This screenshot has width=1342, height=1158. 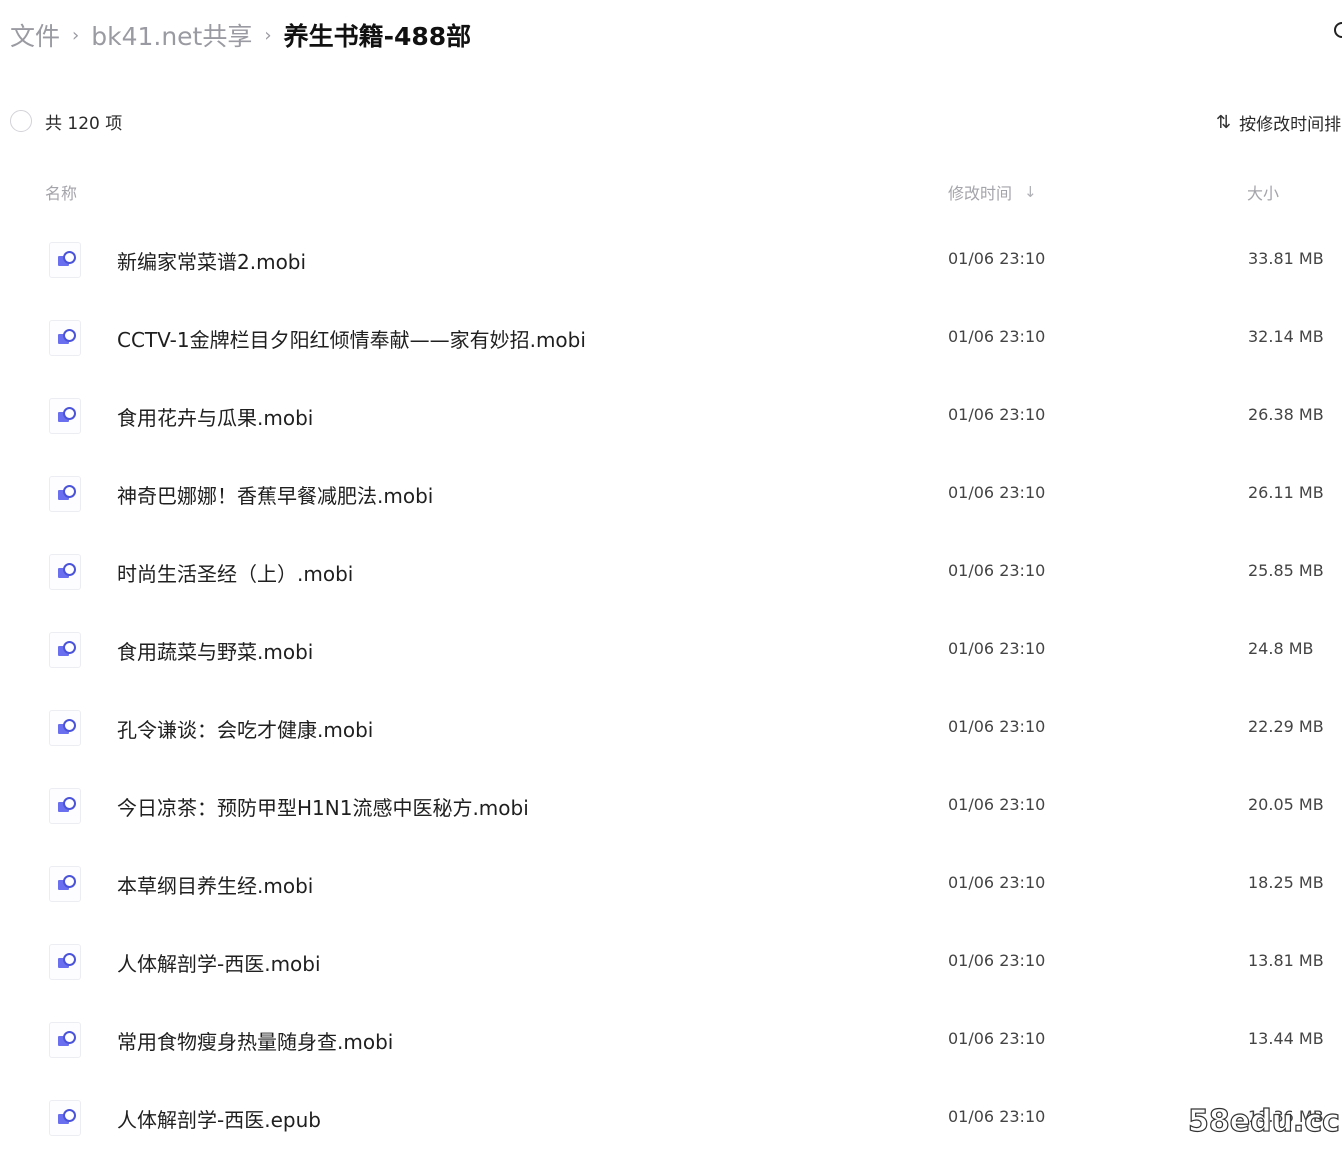 I want to click on file-size: 20.05 MB, so click(x=1286, y=804).